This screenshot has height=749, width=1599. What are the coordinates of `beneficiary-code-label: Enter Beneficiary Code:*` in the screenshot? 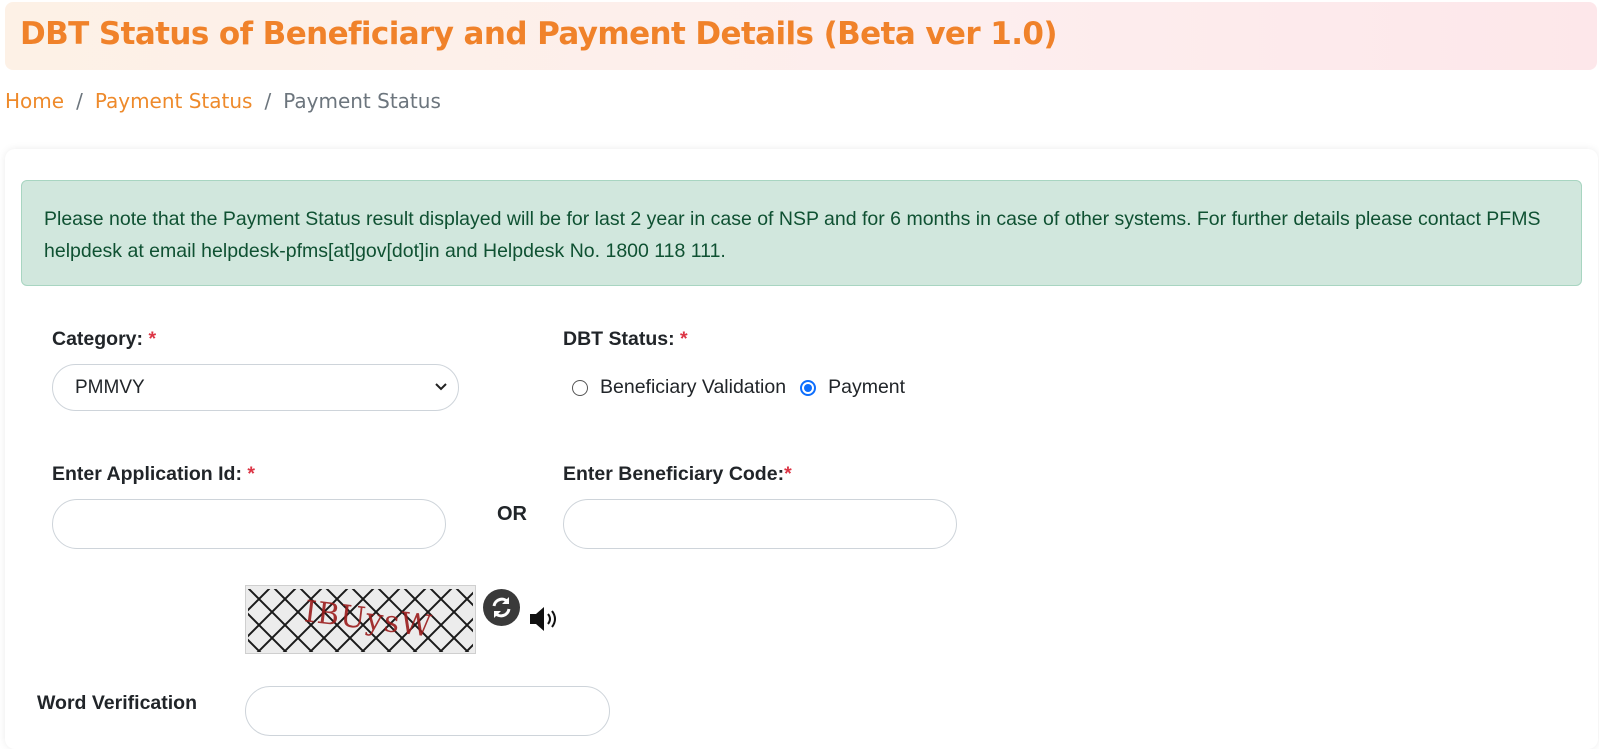 It's located at (677, 474).